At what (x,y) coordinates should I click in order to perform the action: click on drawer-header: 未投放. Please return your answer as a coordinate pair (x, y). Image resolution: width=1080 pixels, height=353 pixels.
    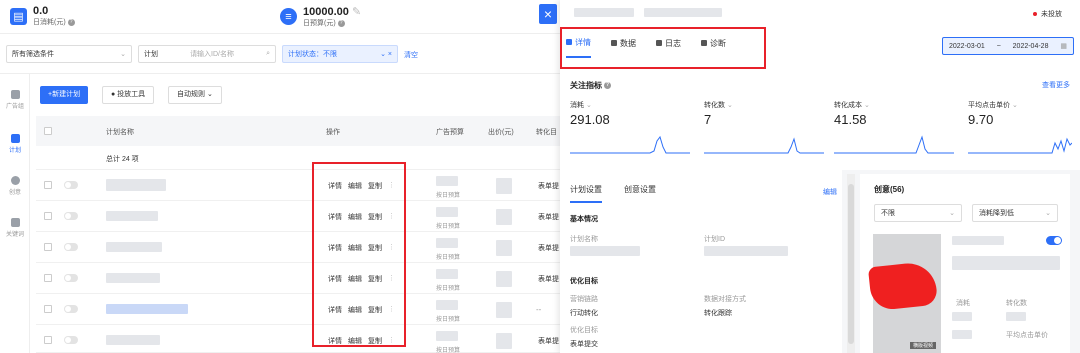
    Looking at the image, I should click on (820, 13).